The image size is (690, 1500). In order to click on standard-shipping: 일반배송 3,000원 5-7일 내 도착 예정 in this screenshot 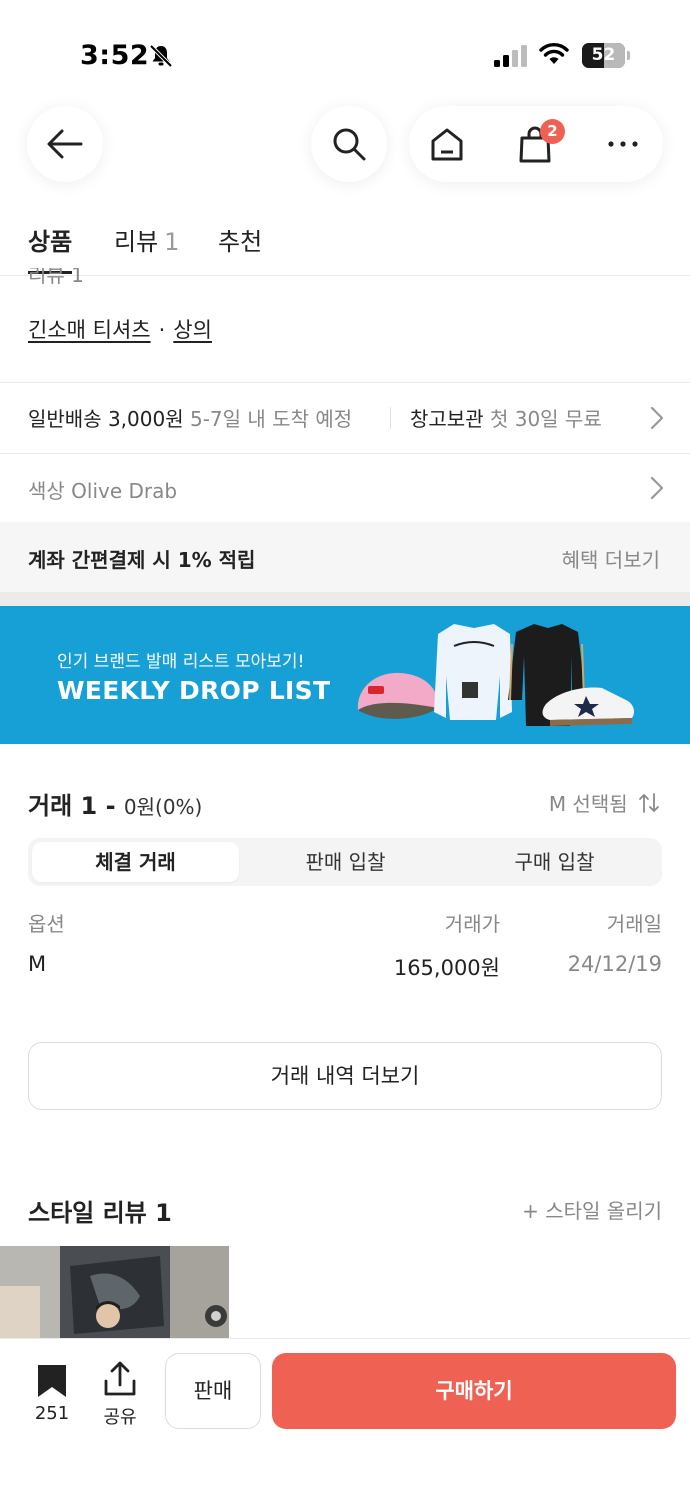, I will do `click(190, 419)`.